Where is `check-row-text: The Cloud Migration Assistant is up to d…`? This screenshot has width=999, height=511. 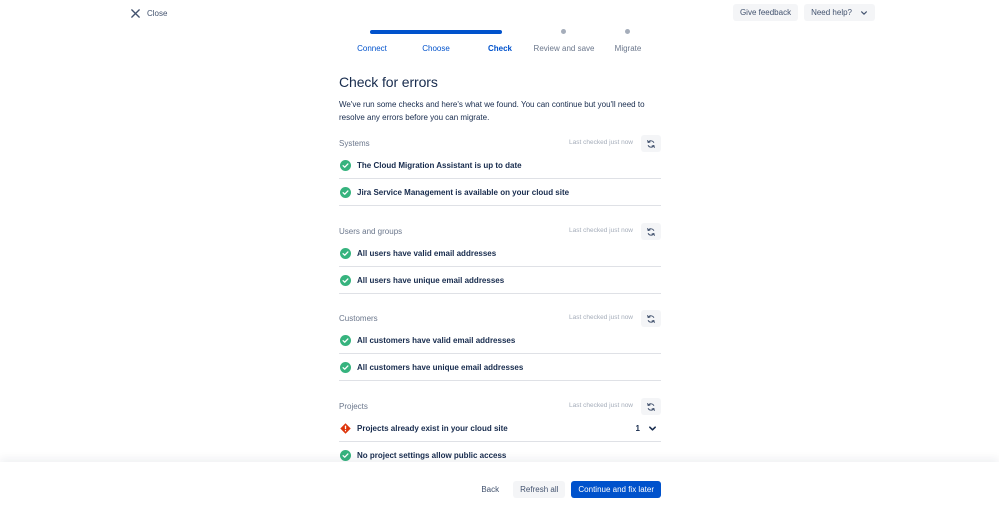
check-row-text: The Cloud Migration Assistant is up to d… is located at coordinates (439, 165).